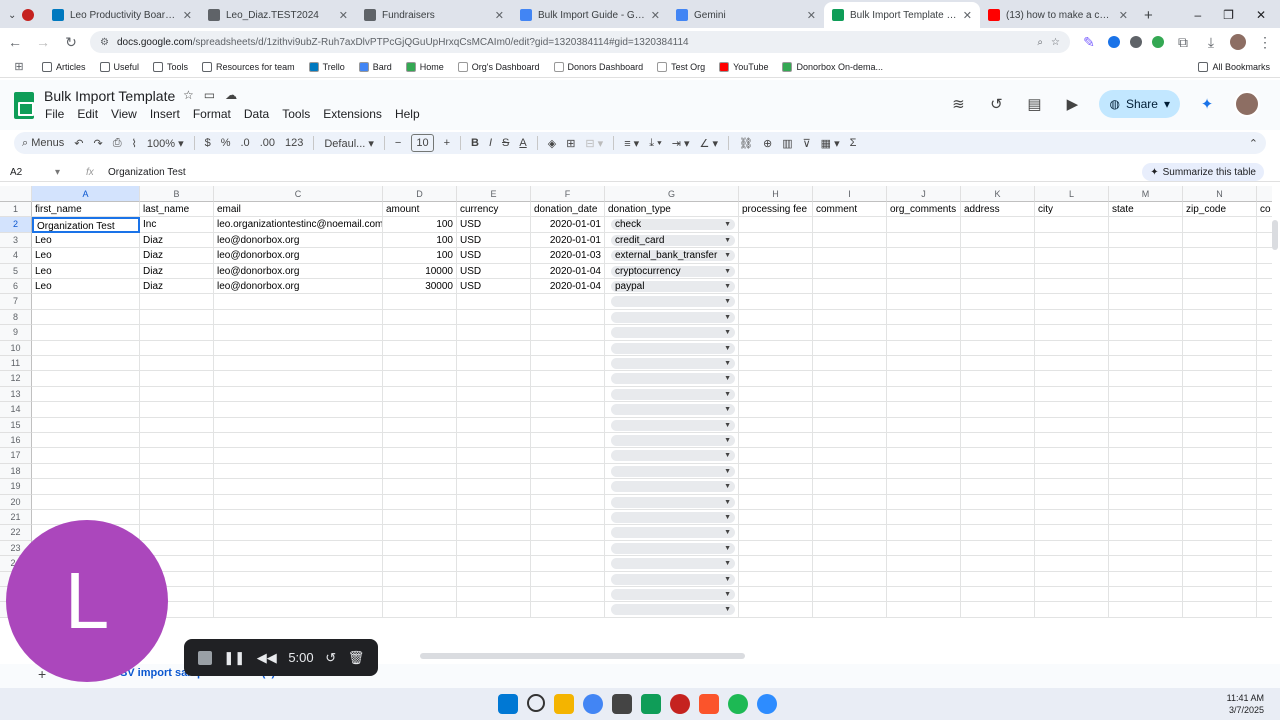  What do you see at coordinates (673, 271) in the screenshot?
I see `dropdown-chip: cryptocurrency ▼` at bounding box center [673, 271].